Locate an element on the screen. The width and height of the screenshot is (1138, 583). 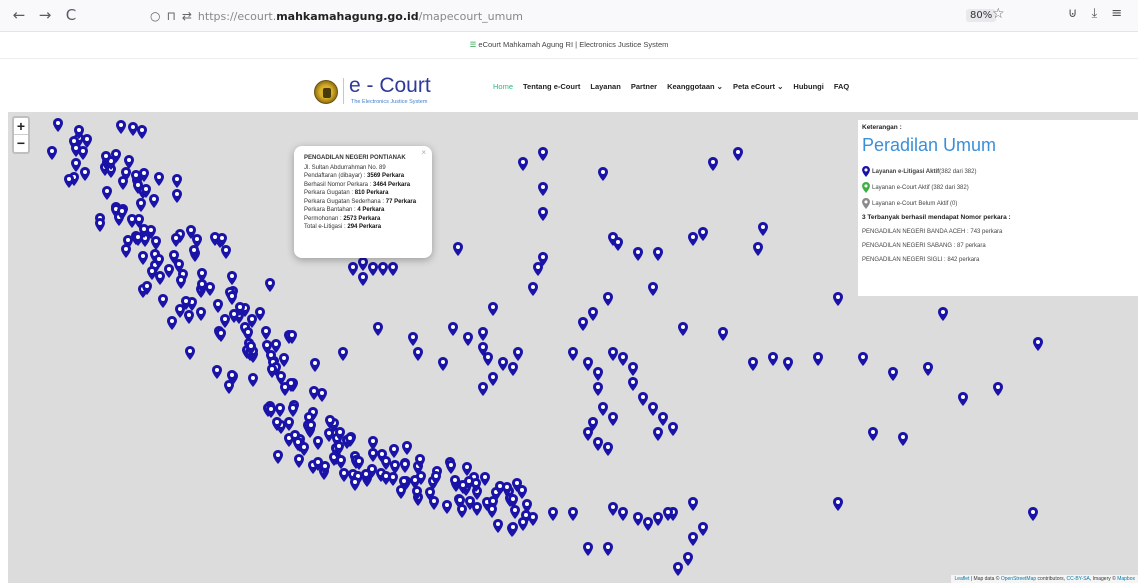
mapbox-link: Mapbox is located at coordinates (1126, 579).